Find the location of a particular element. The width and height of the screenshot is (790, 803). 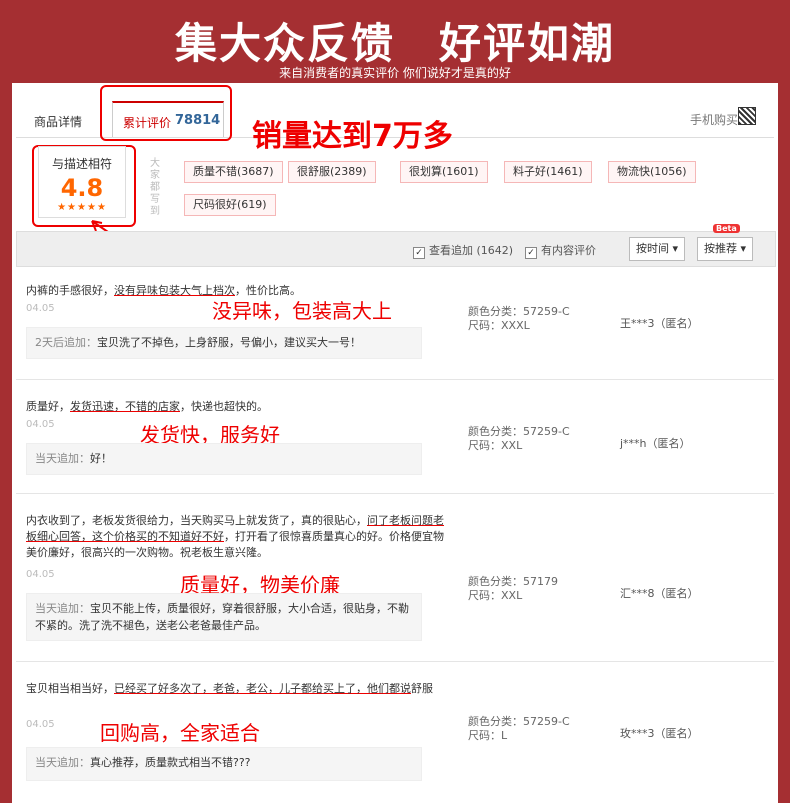

filter-toolbar: ✓ 查看追加 (1642) ✓ 有内容评价 按时间 ▾ 按推荐 ▾ Beta is located at coordinates (396, 245).